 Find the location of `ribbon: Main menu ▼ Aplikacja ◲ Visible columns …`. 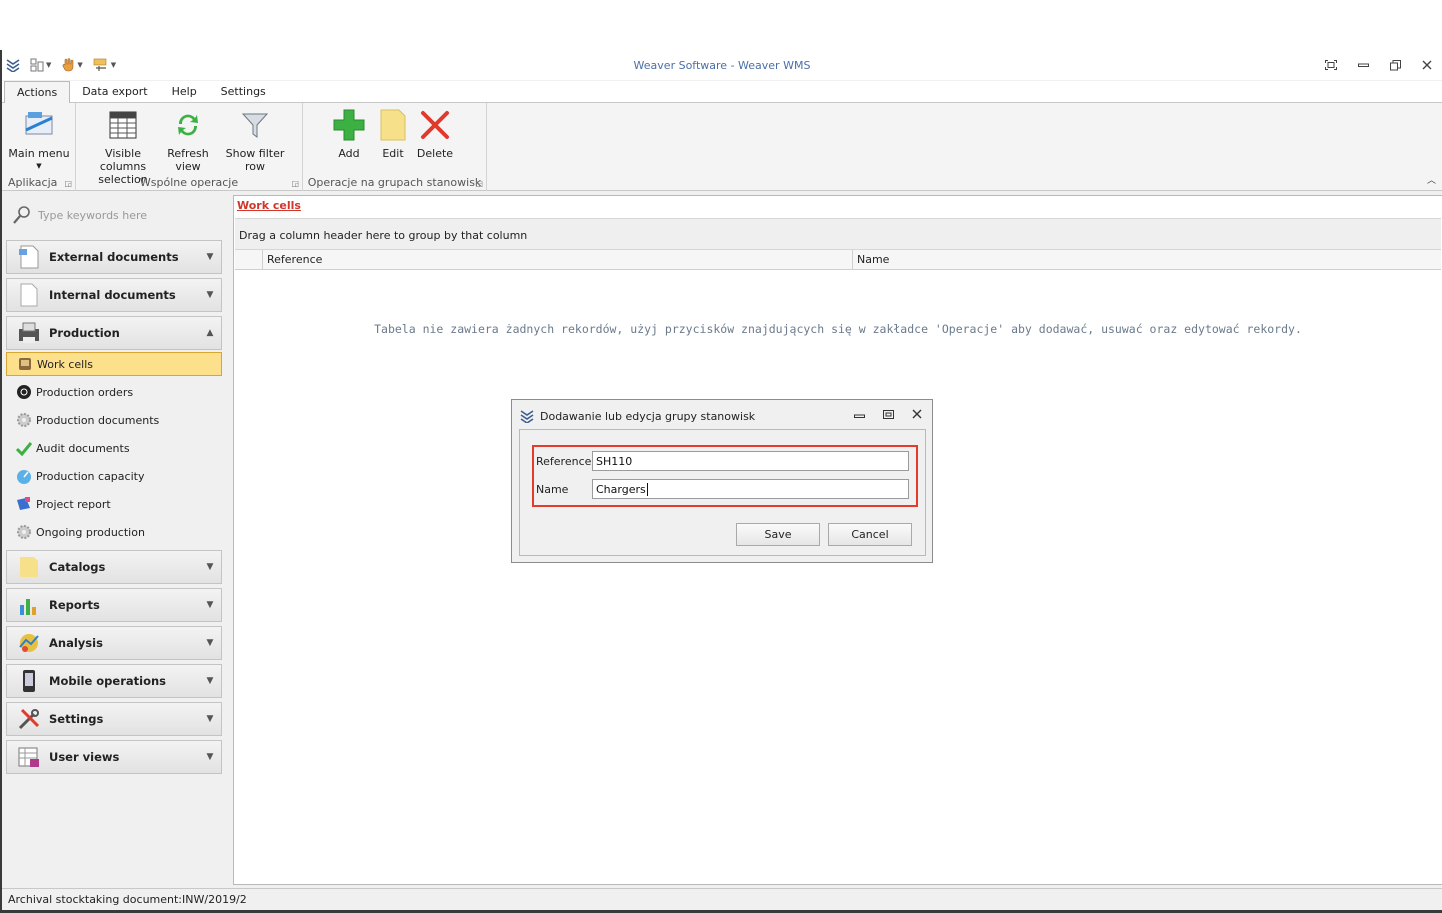

ribbon: Main menu ▼ Aplikacja ◲ Visible columns … is located at coordinates (722, 147).